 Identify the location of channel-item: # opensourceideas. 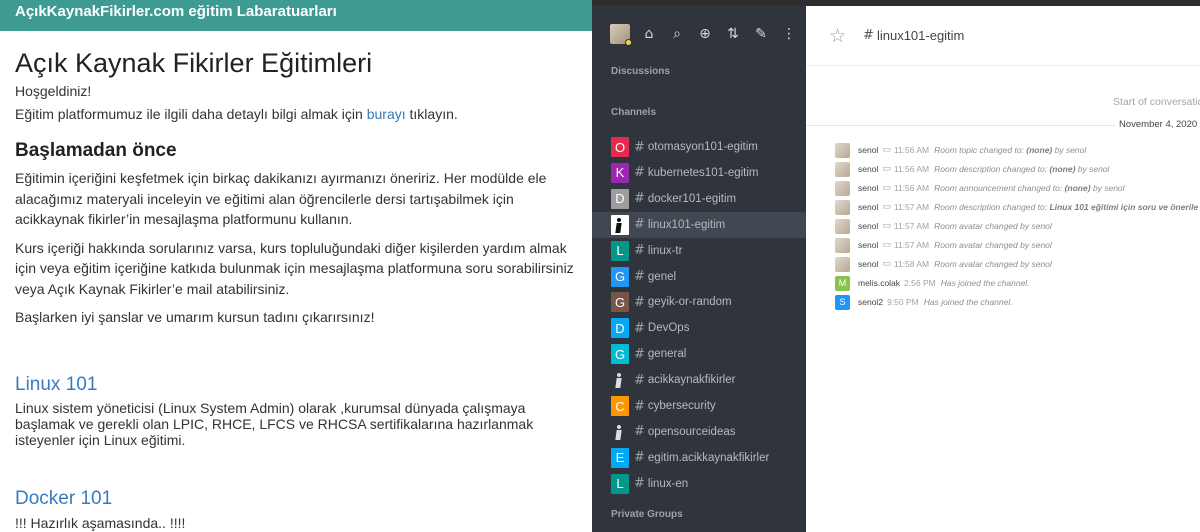
(699, 432).